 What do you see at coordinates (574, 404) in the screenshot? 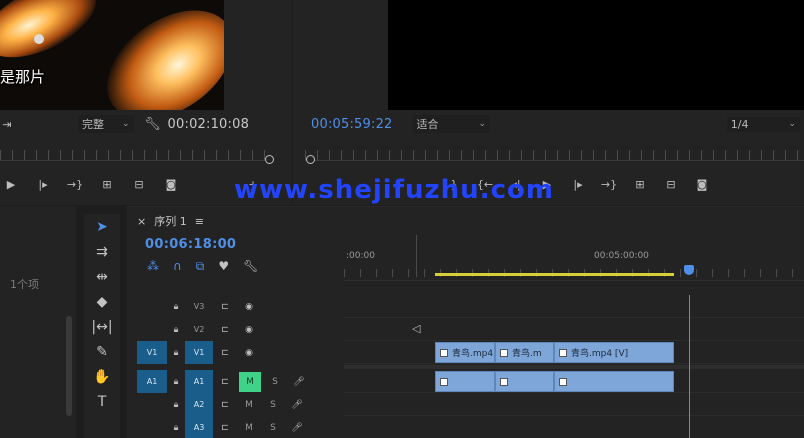
I see `lane-a2` at bounding box center [574, 404].